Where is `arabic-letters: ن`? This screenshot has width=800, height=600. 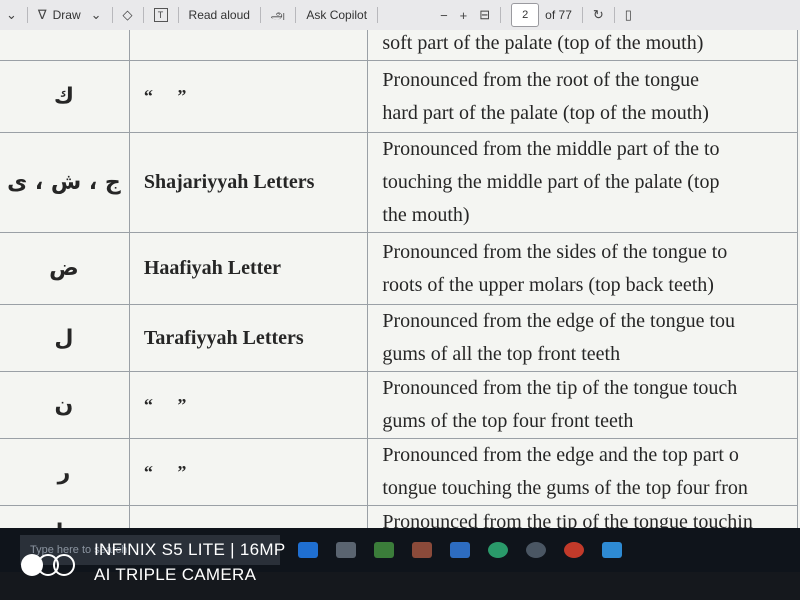
arabic-letters: ن is located at coordinates (65, 405).